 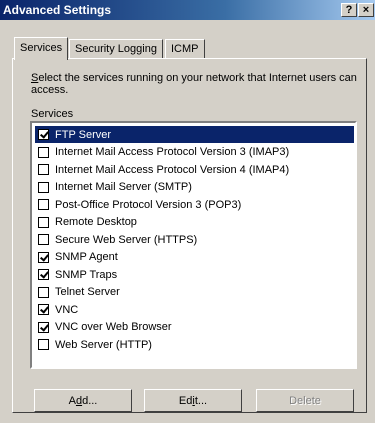 What do you see at coordinates (194, 327) in the screenshot?
I see `service-item: VNC over Web Browser` at bounding box center [194, 327].